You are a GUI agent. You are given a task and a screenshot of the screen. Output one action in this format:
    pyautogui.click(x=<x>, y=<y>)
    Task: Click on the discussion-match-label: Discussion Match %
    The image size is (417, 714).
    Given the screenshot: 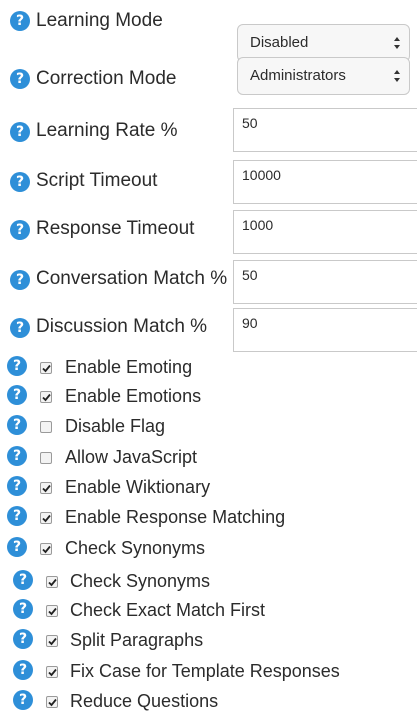 What is the action you would take?
    pyautogui.click(x=122, y=326)
    